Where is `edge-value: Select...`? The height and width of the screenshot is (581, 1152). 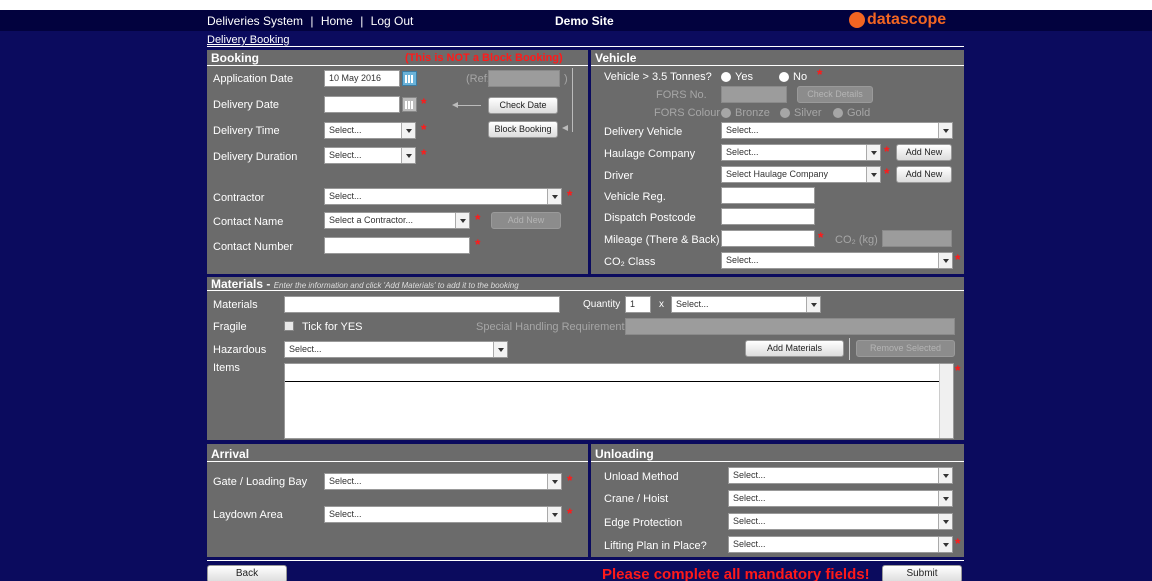
edge-value: Select... is located at coordinates (749, 521).